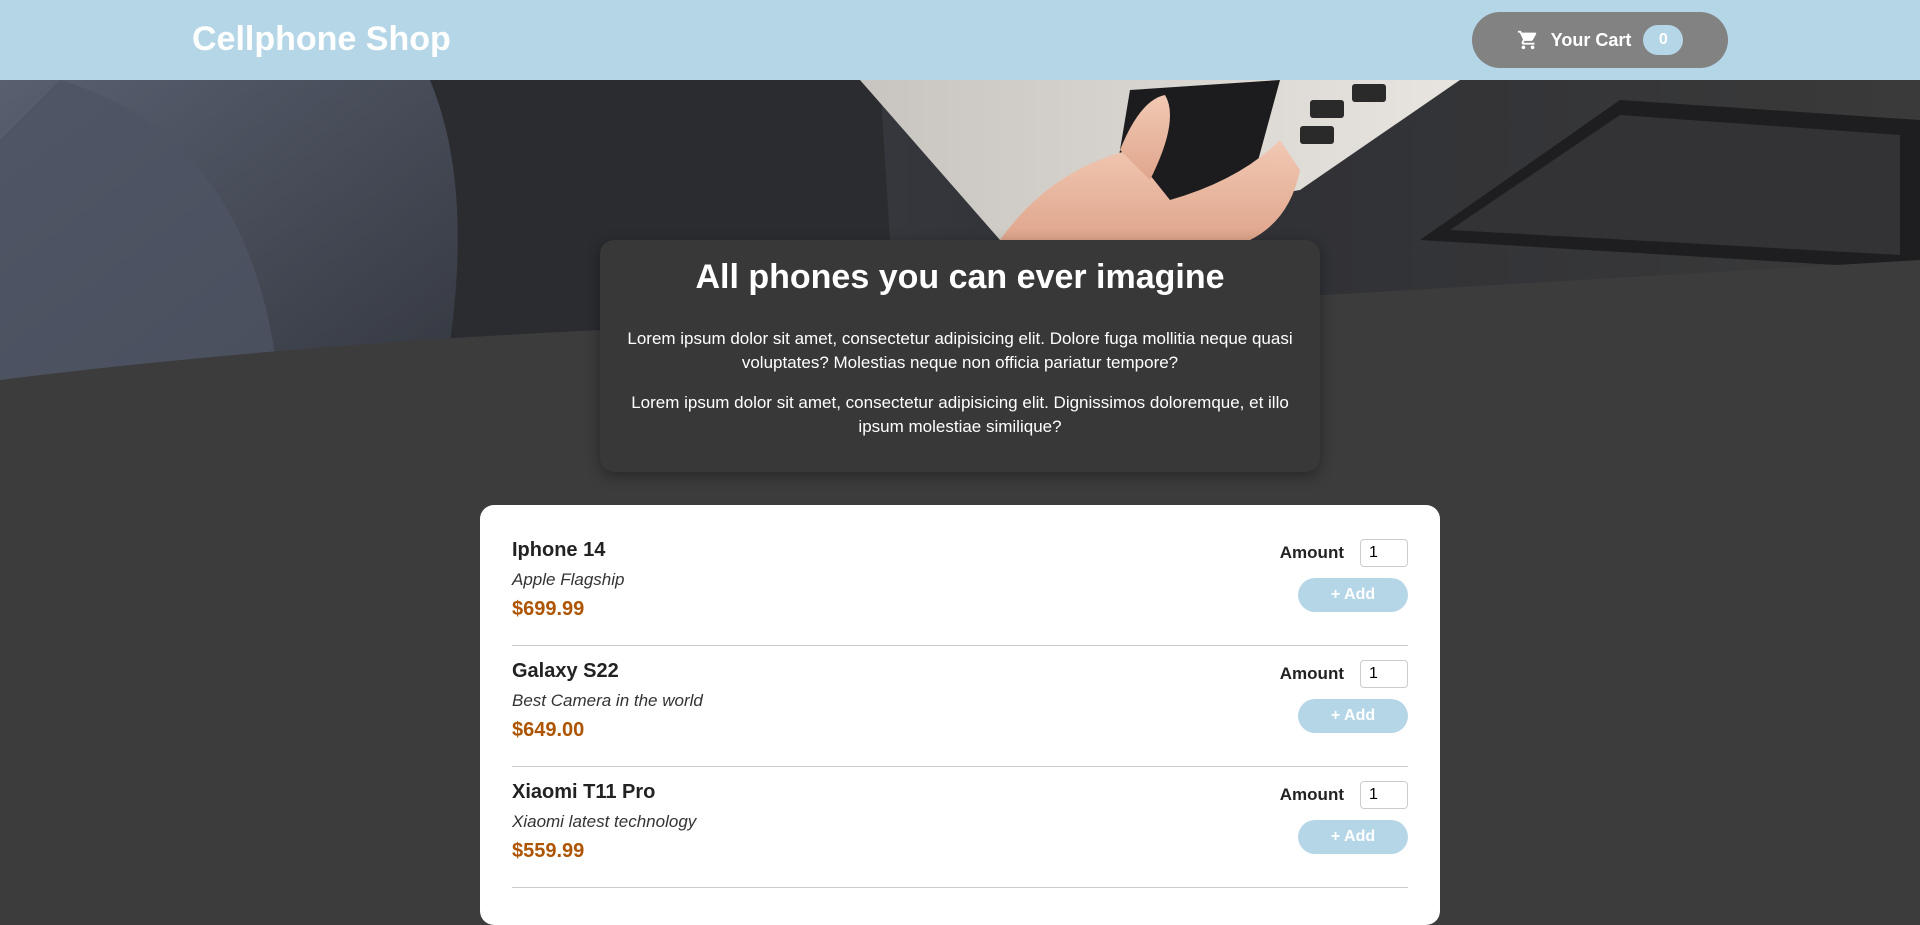  Describe the element at coordinates (1591, 39) in the screenshot. I see `cart-label: Your Cart` at that location.